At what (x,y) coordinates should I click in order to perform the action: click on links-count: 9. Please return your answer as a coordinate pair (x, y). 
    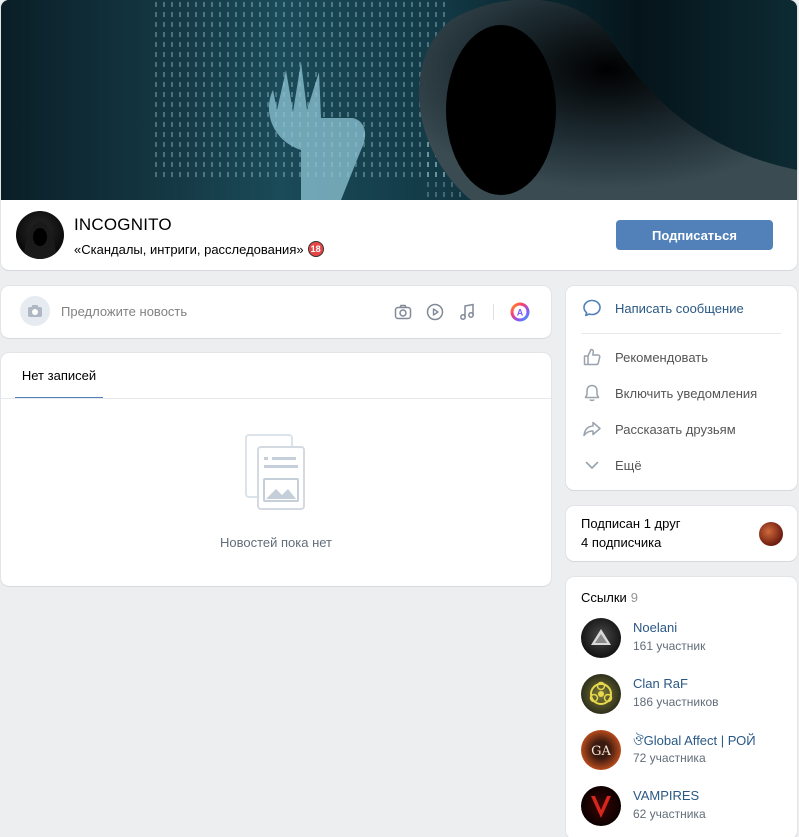
    Looking at the image, I should click on (634, 597).